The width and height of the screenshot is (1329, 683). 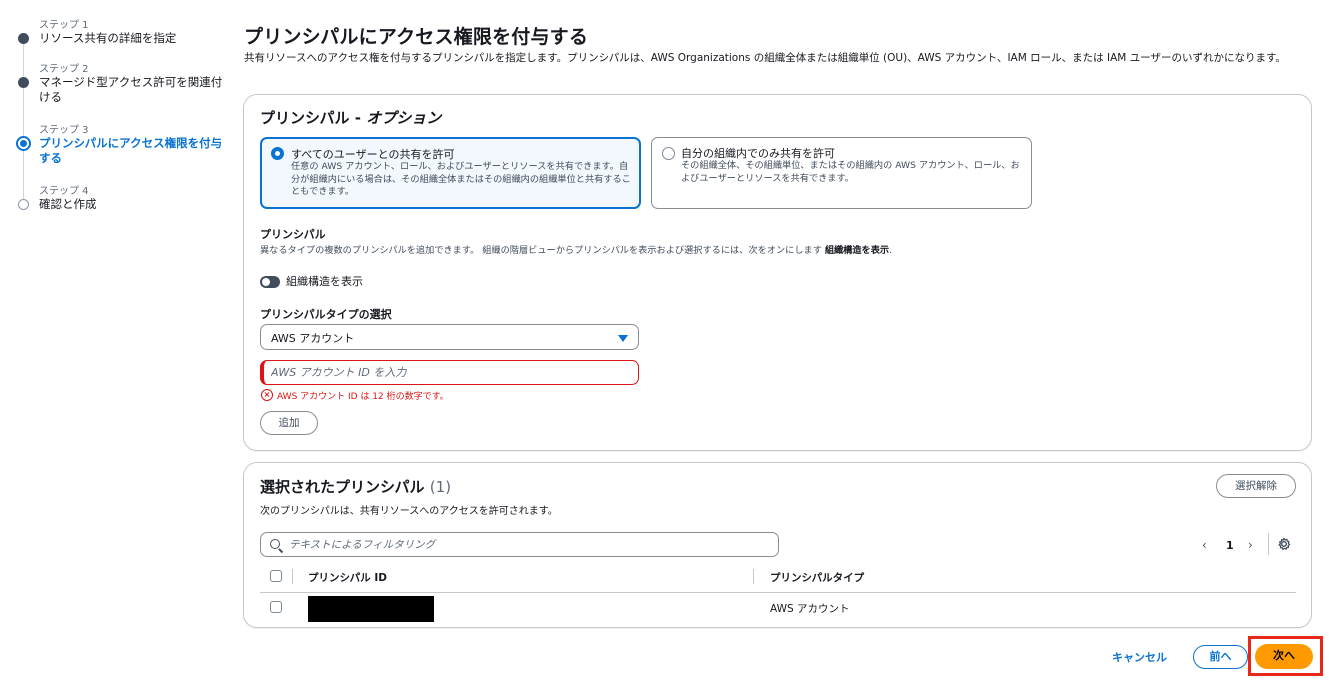 I want to click on principals-title: プリンシパル - オプション, so click(x=350, y=117).